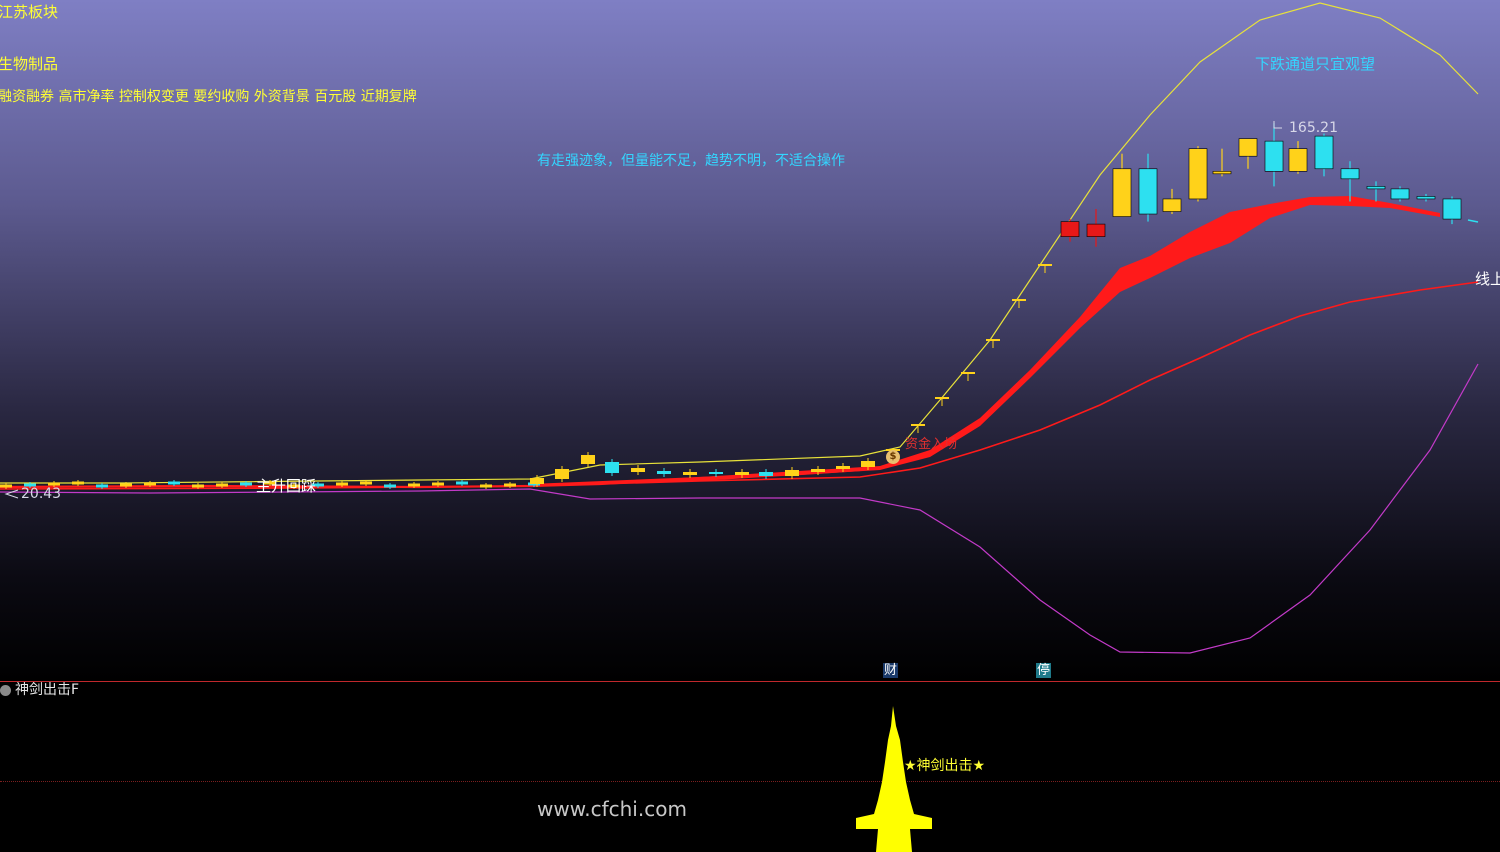 This screenshot has width=1500, height=852. Describe the element at coordinates (11, 494) in the screenshot. I see `low-marker-arrow` at that location.